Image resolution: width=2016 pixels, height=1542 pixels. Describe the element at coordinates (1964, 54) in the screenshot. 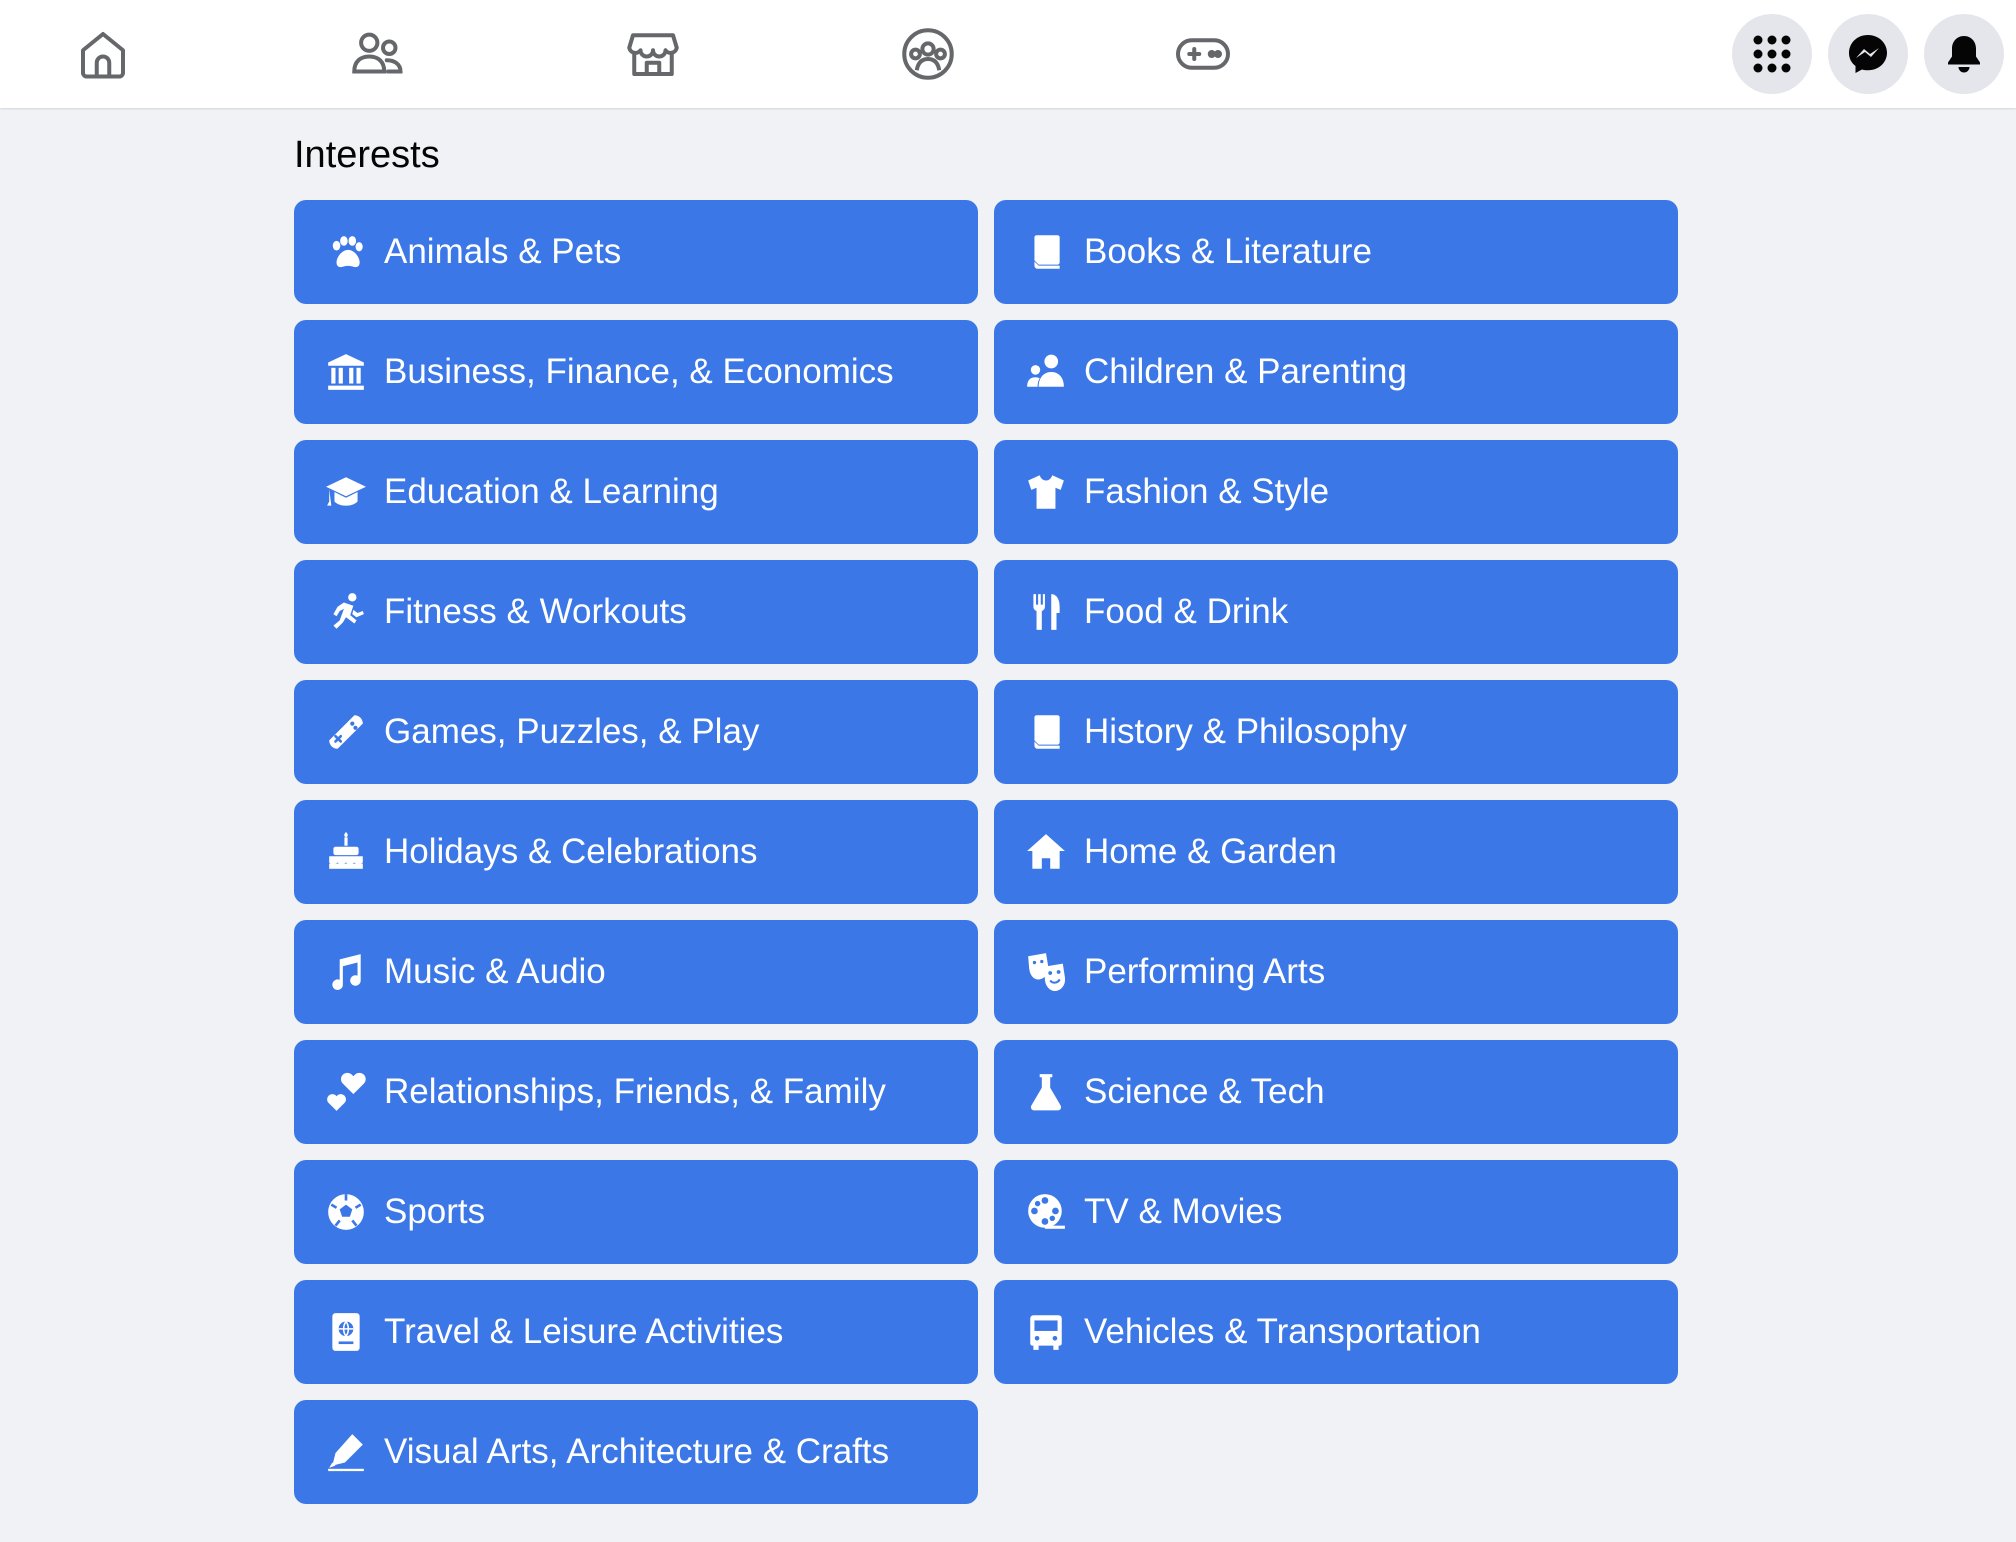

I see `notifications-bell-icon` at that location.